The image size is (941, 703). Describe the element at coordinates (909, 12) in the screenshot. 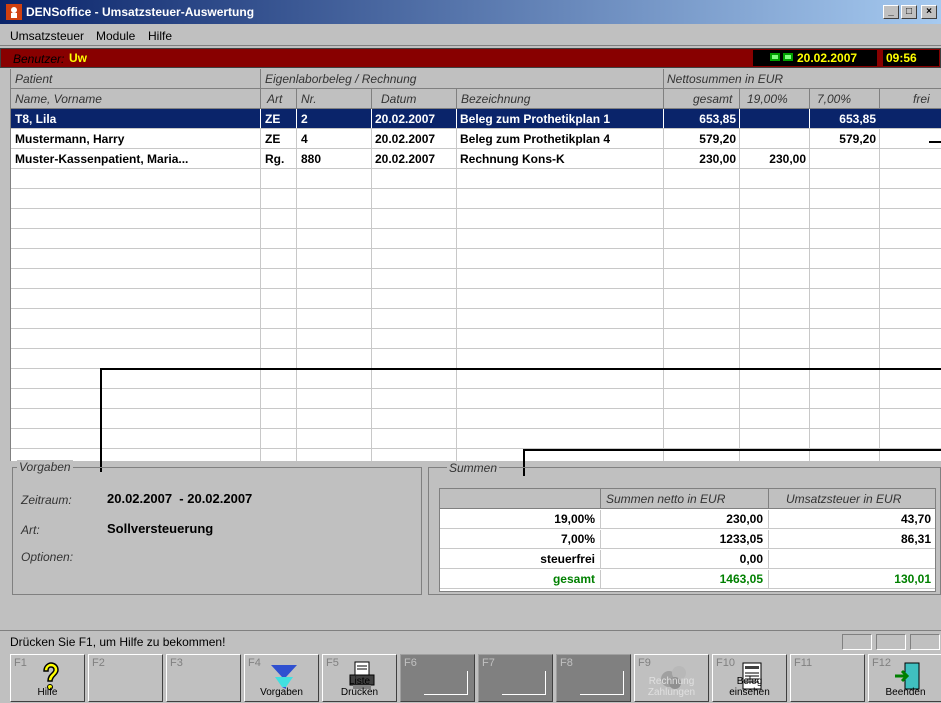

I see `maximize-button: □` at that location.